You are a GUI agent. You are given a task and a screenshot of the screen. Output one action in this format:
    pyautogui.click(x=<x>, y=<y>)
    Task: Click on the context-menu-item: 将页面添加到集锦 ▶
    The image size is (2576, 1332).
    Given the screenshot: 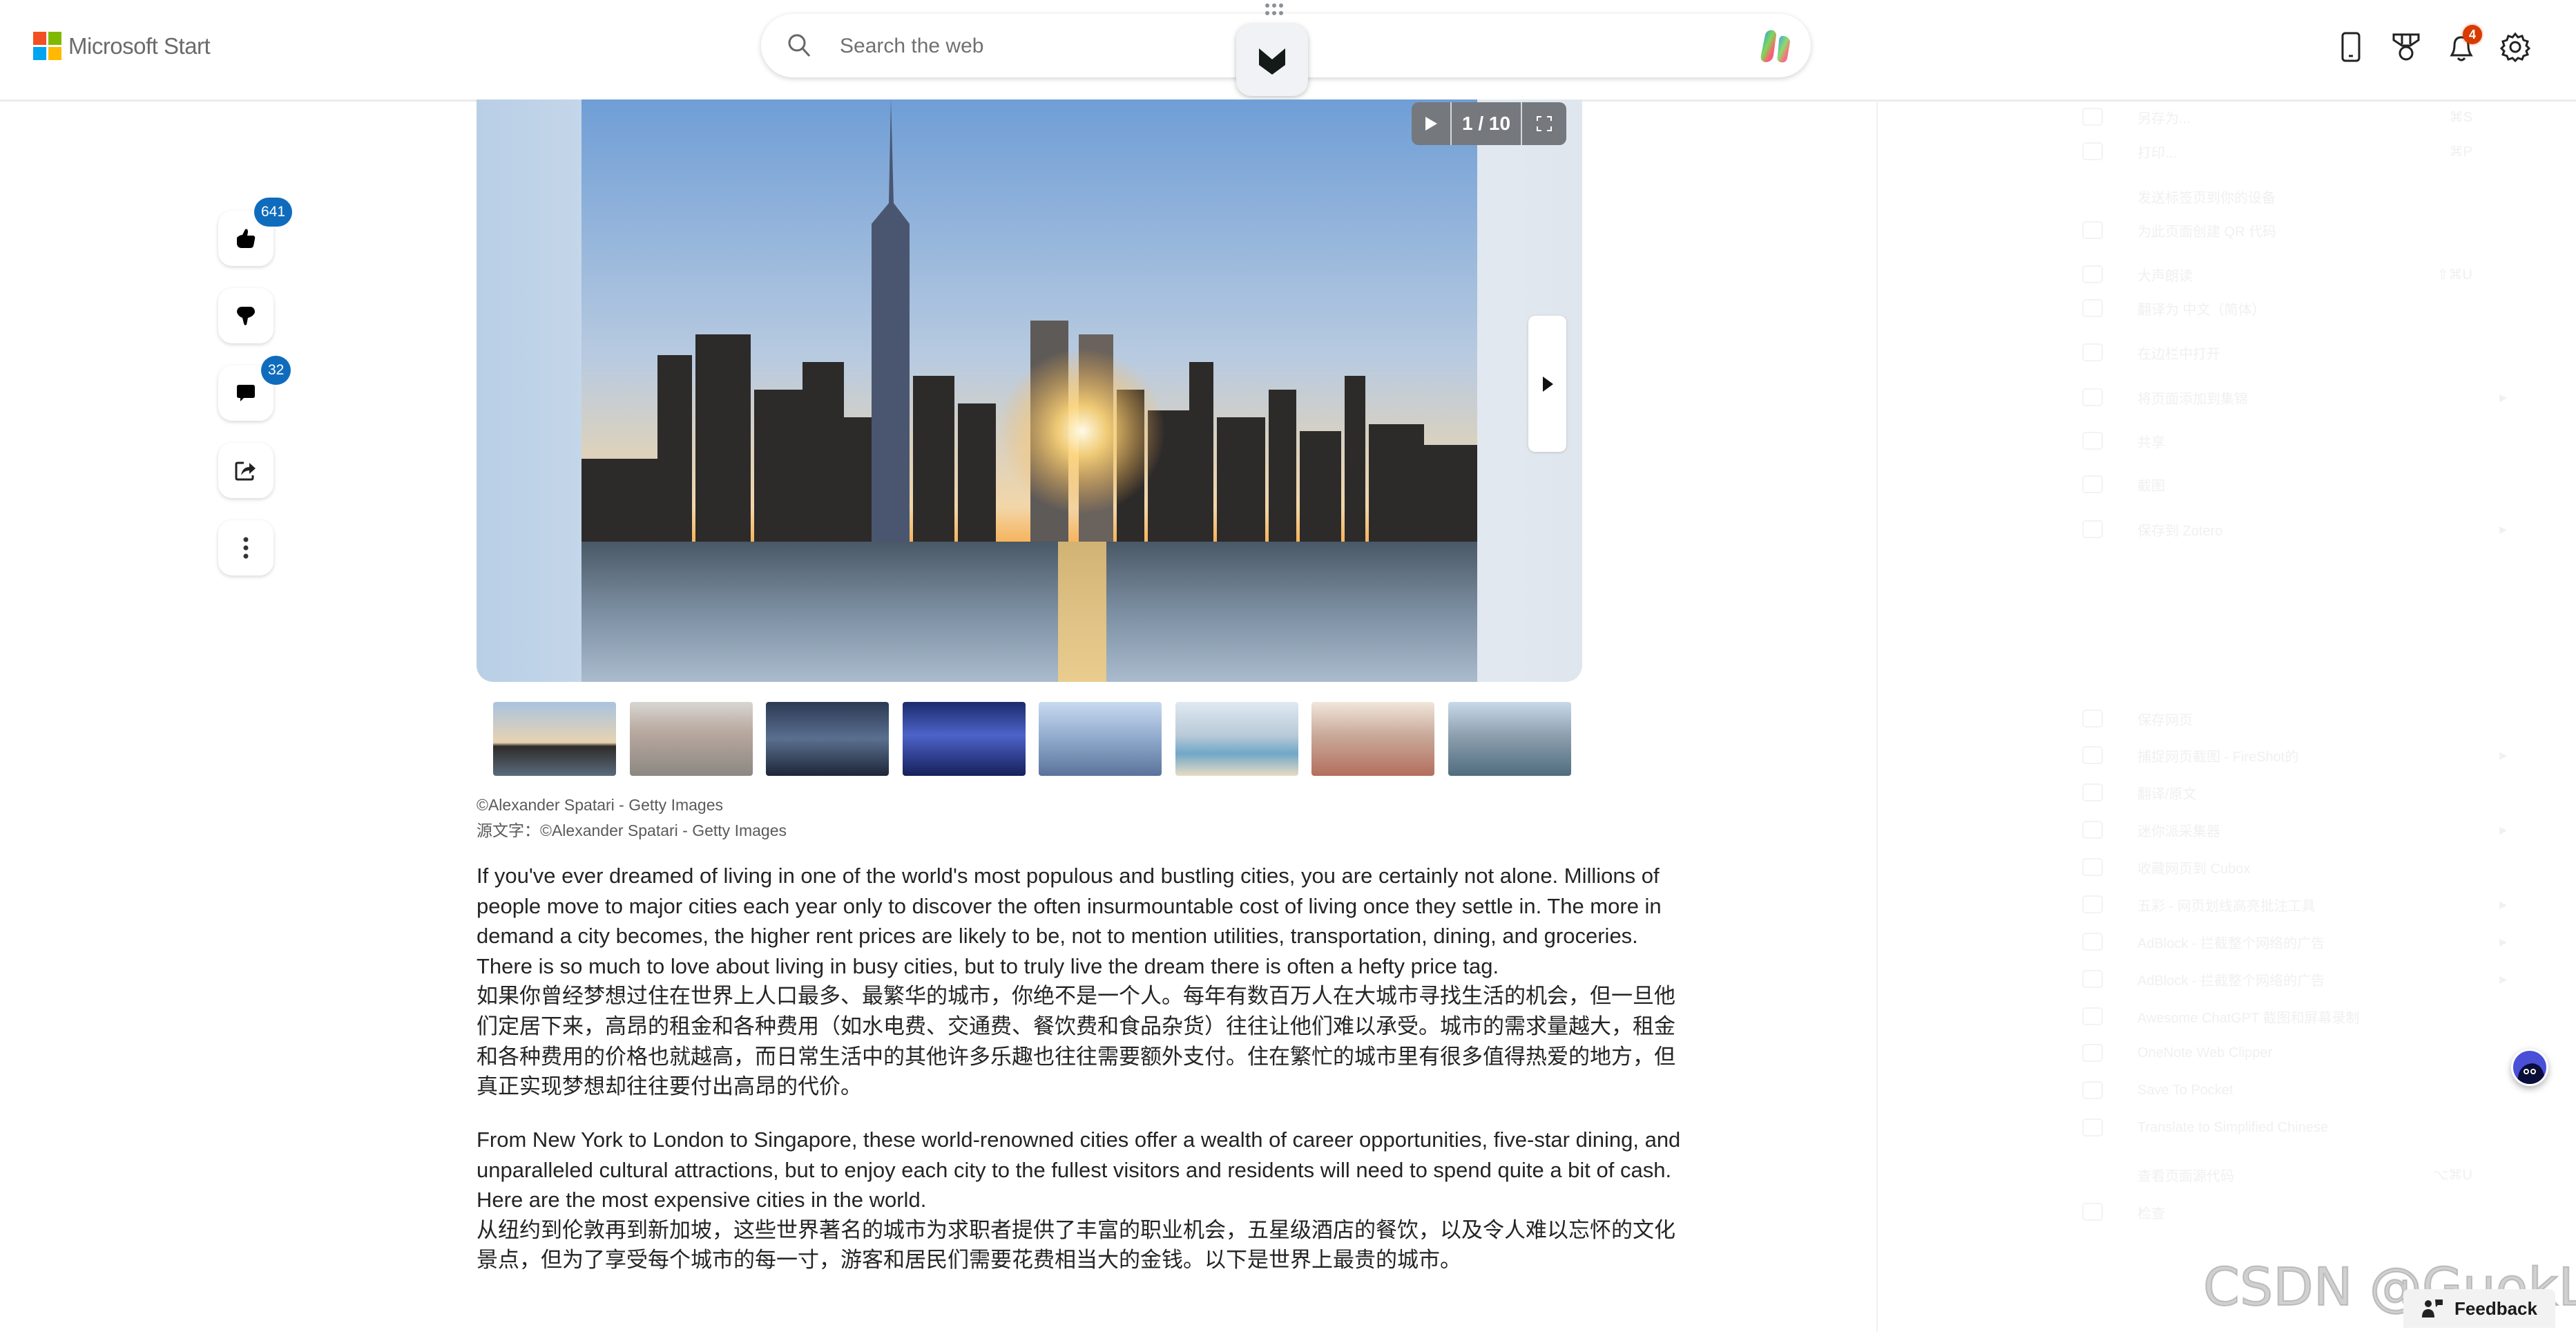 What is the action you would take?
    pyautogui.click(x=2289, y=397)
    